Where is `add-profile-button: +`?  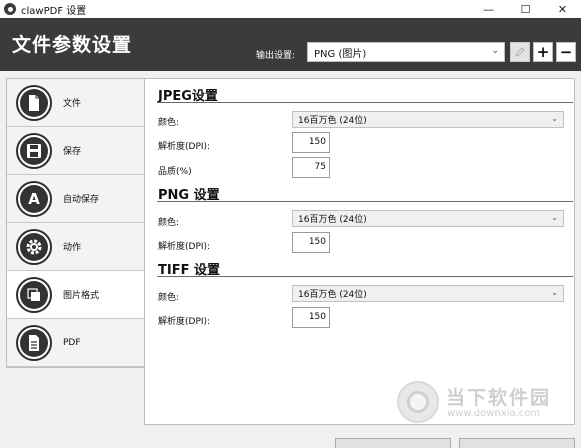 add-profile-button: + is located at coordinates (543, 52).